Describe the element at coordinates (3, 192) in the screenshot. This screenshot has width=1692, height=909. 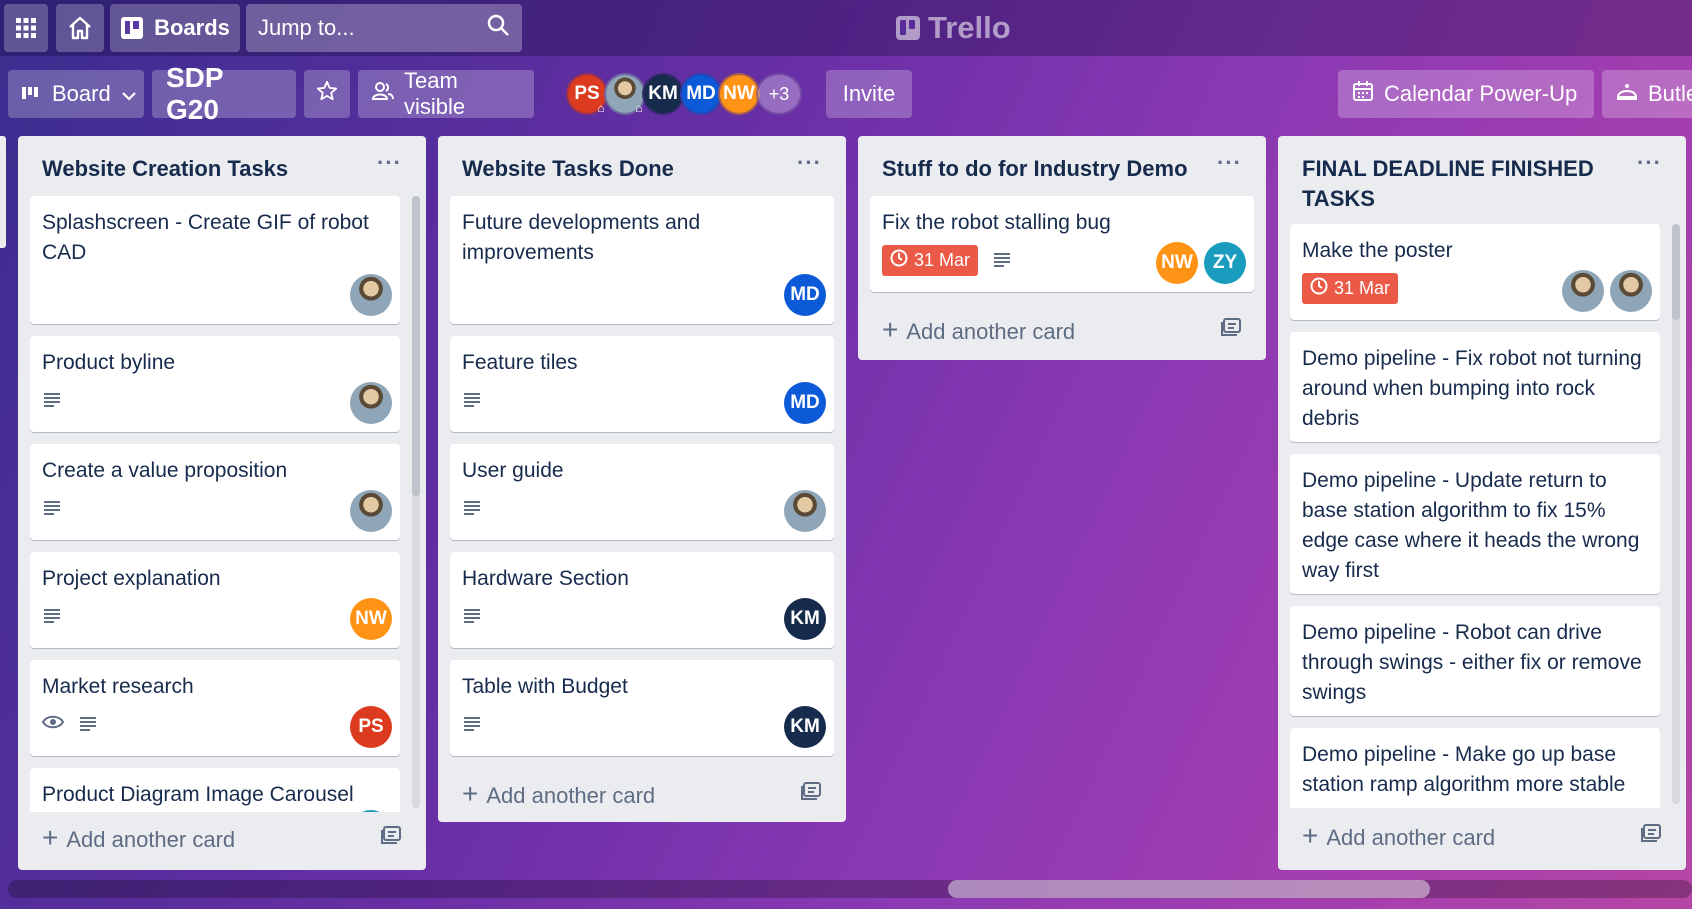
I see `previous-list-edge` at that location.